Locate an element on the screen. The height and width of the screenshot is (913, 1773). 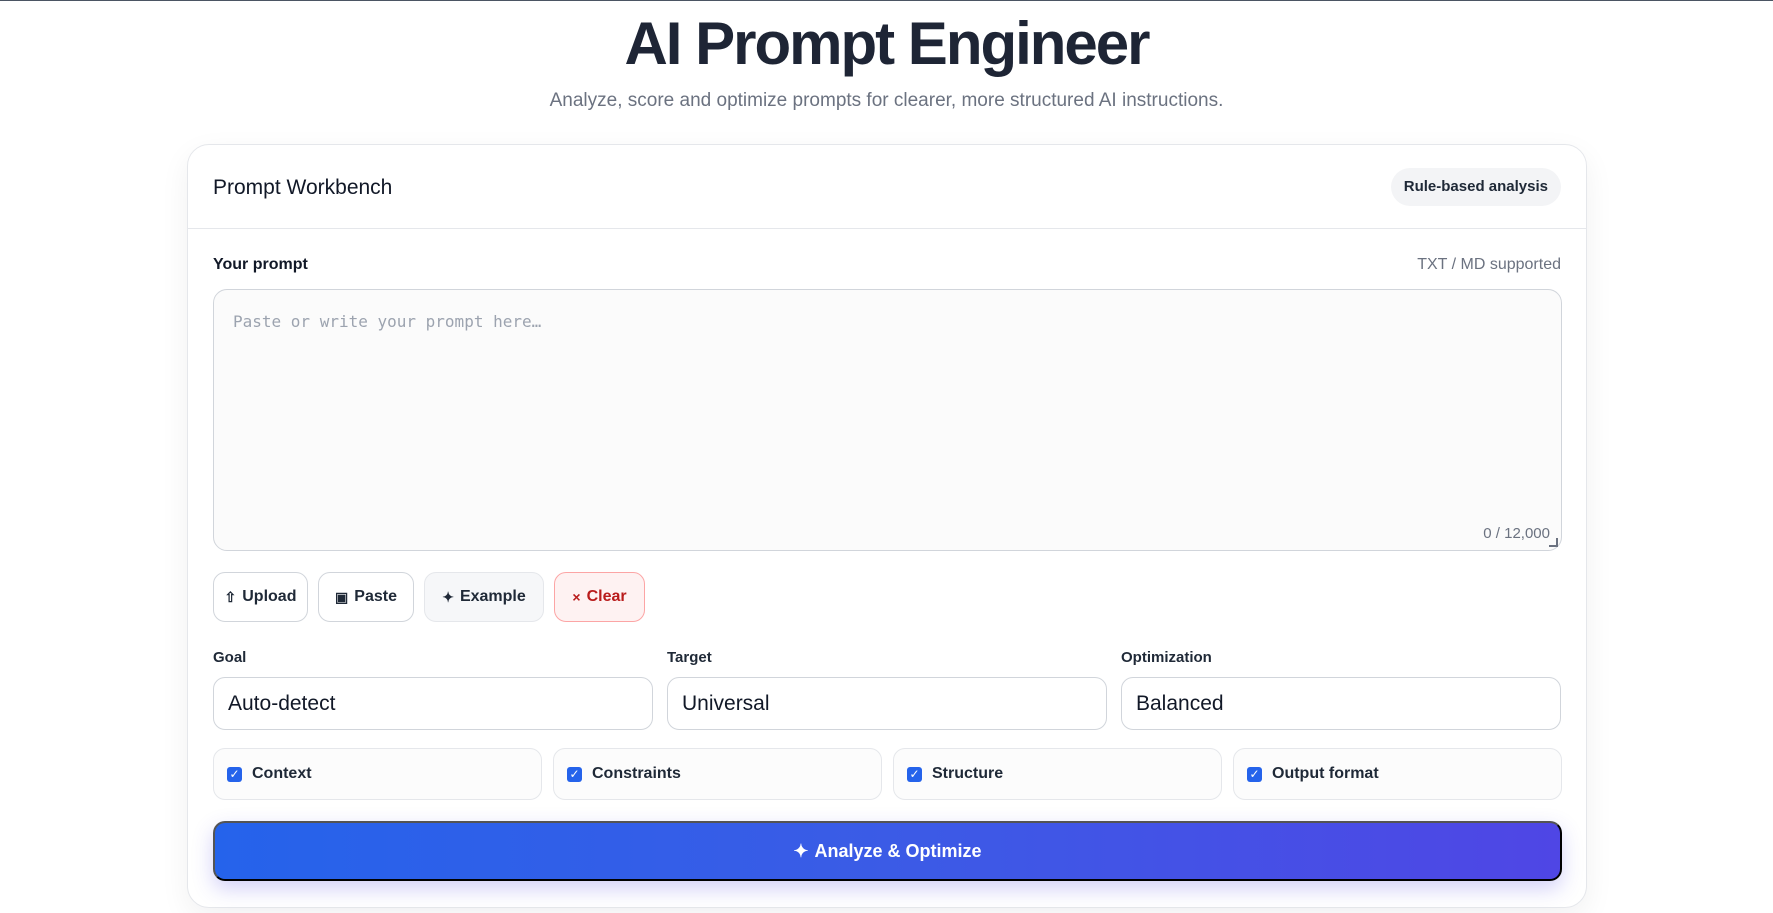
char-counter: 0 / 12,000 is located at coordinates (1516, 533).